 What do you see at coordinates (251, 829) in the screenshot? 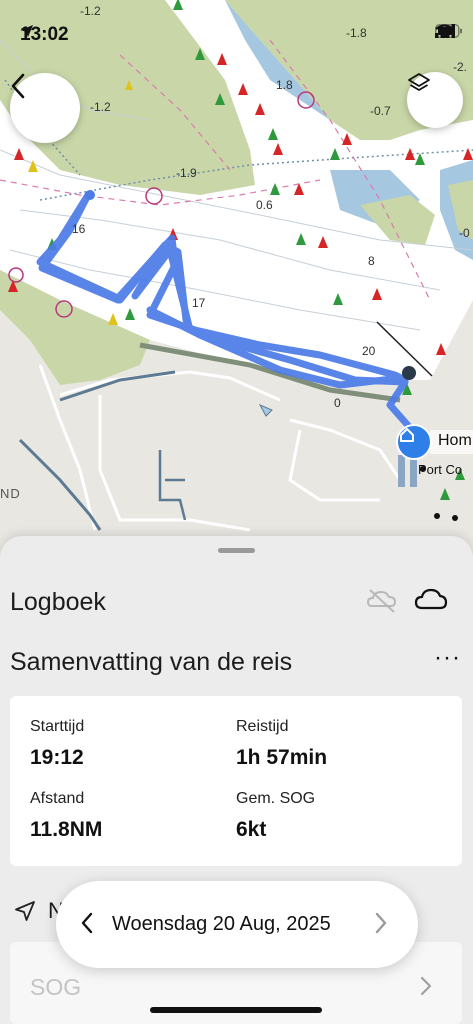
I see `stat-value: 6kt` at bounding box center [251, 829].